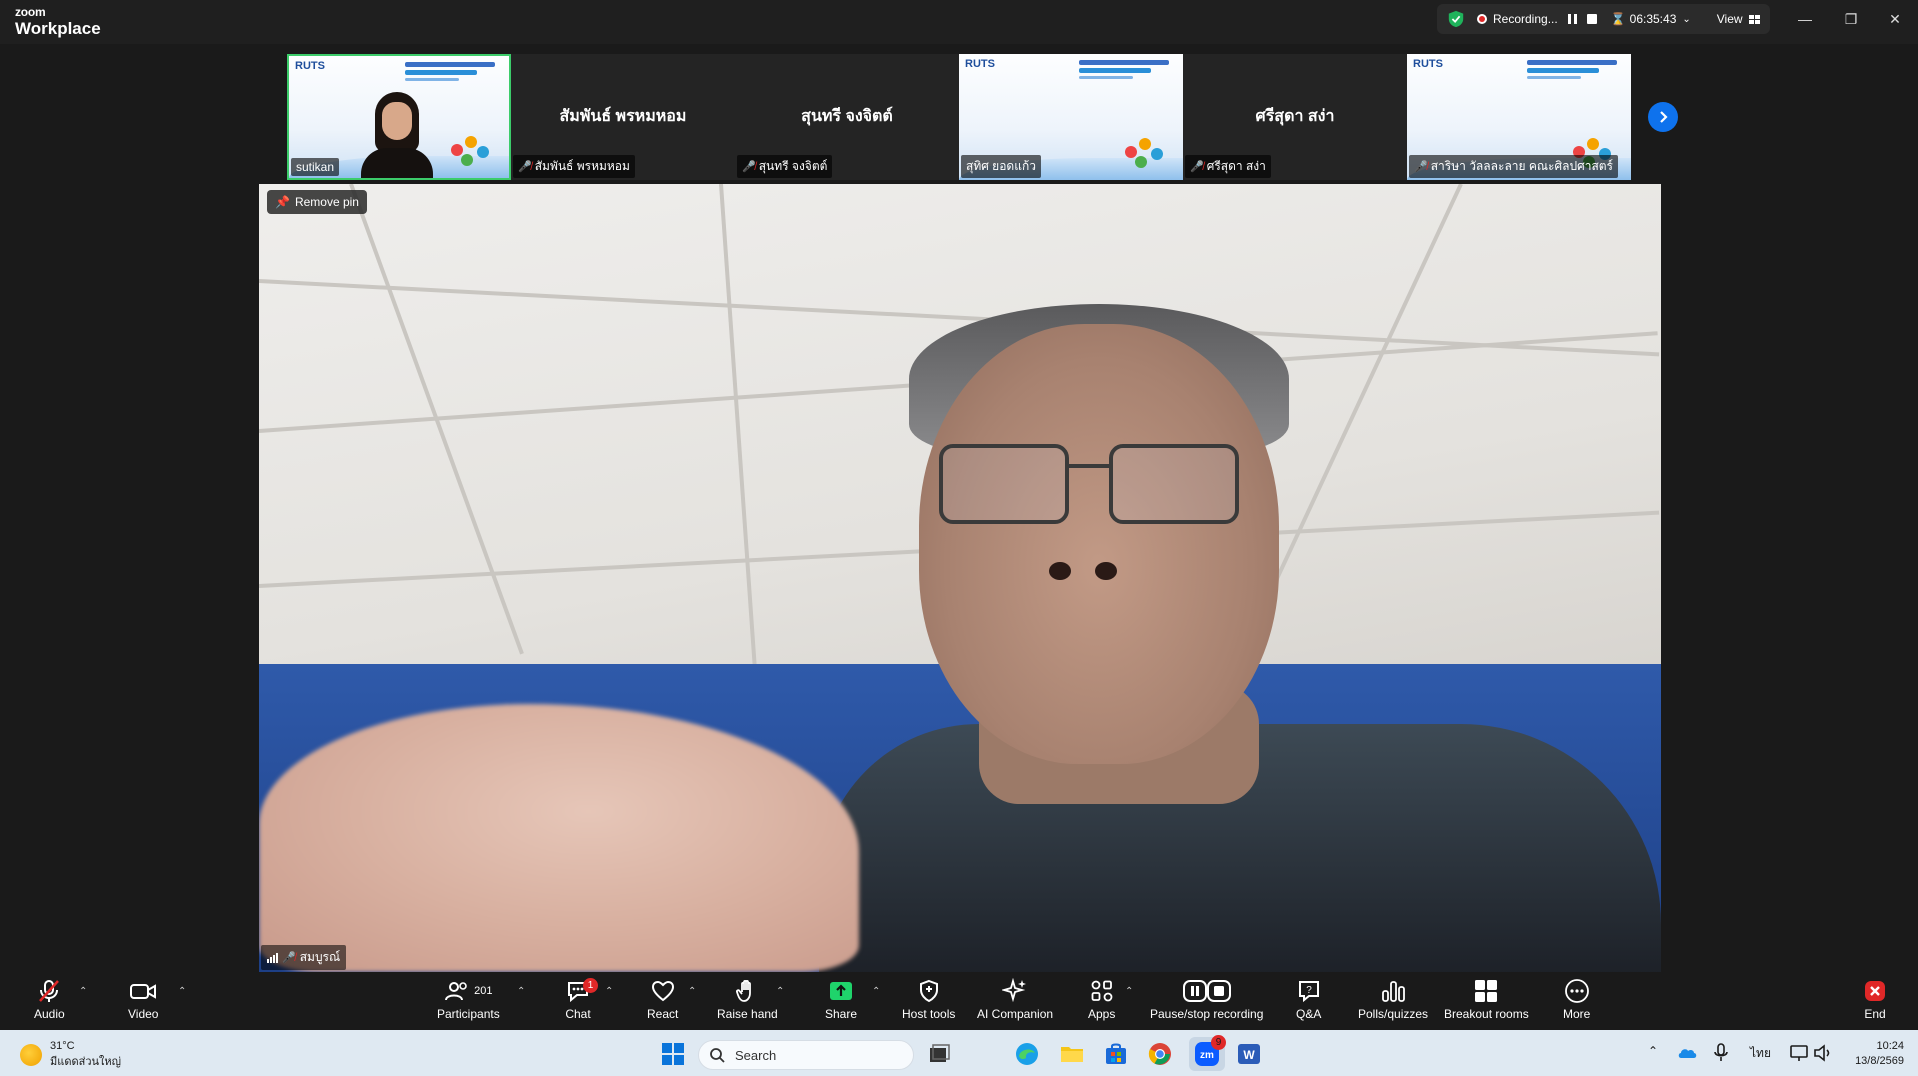 Image resolution: width=1918 pixels, height=1076 pixels. I want to click on remove-pin-button: 📌 Remove pin, so click(317, 202).